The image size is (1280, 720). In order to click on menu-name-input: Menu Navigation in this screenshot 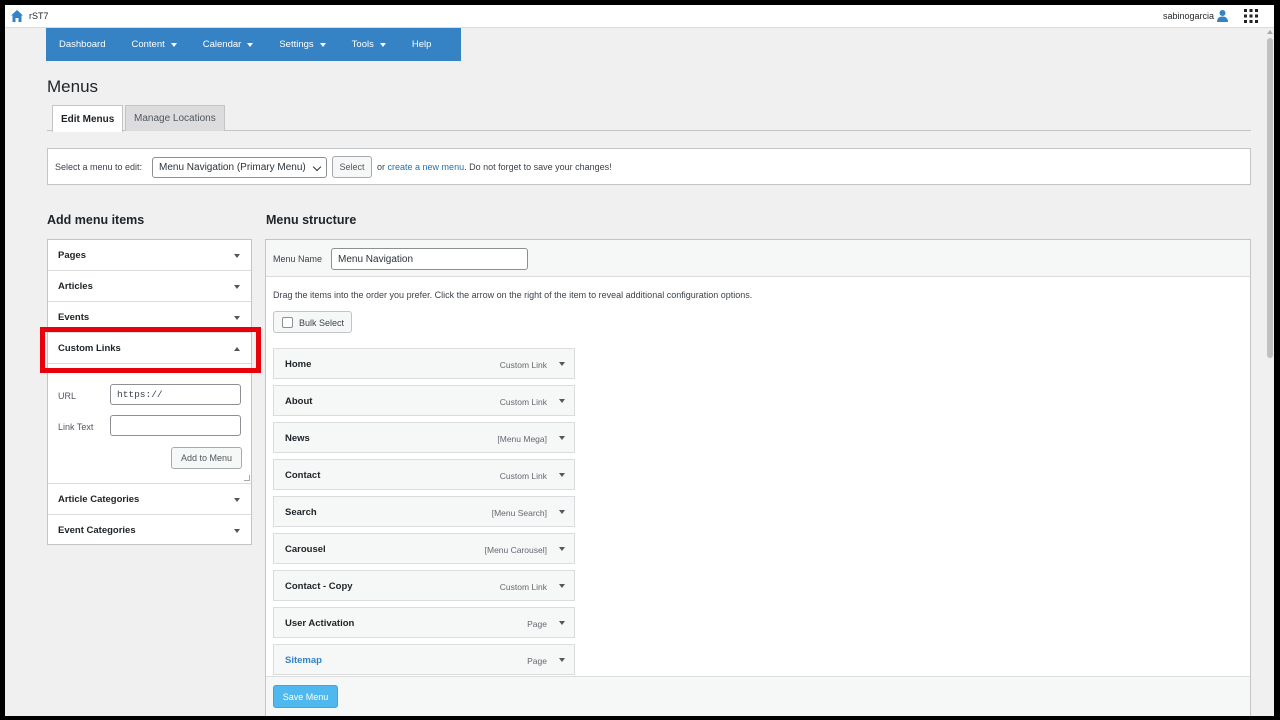, I will do `click(429, 259)`.